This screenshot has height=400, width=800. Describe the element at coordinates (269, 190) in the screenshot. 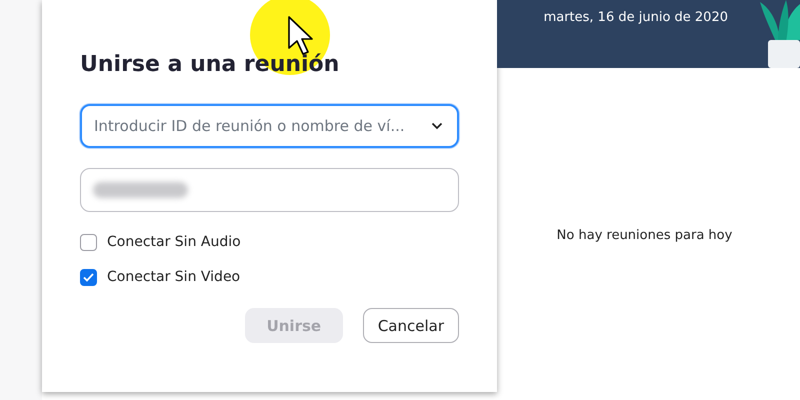

I see `name-field` at that location.